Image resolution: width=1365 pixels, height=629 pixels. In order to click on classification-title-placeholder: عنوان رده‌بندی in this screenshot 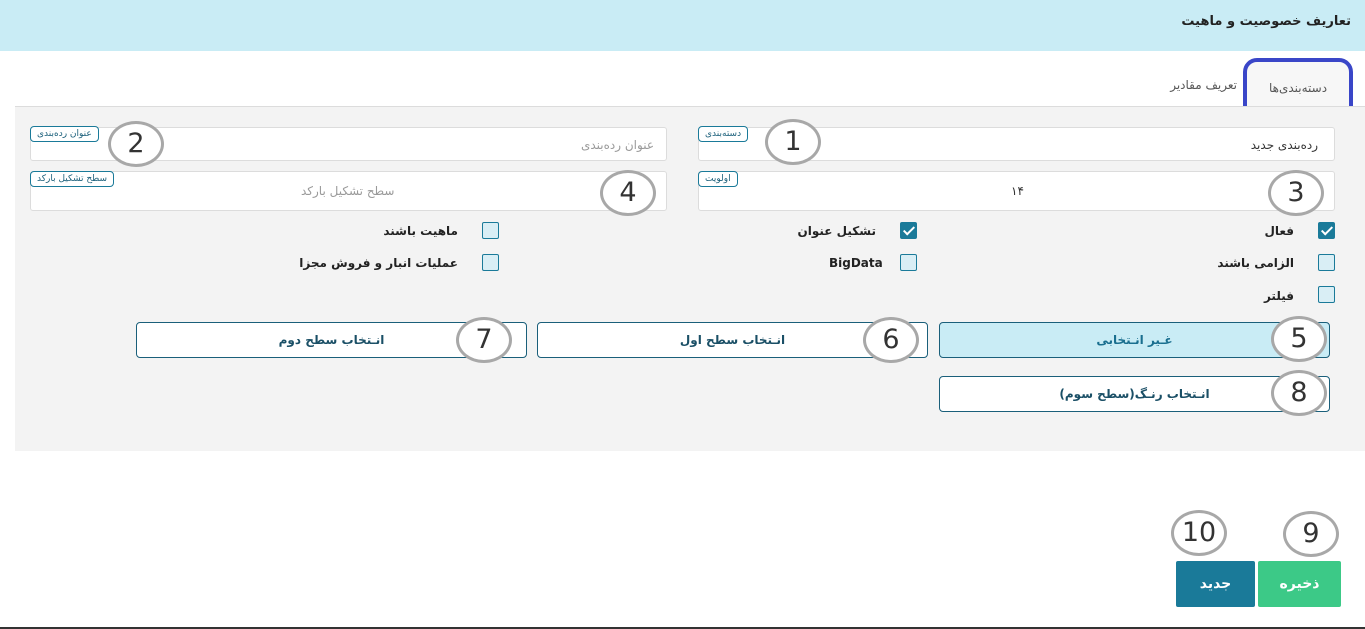, I will do `click(617, 145)`.